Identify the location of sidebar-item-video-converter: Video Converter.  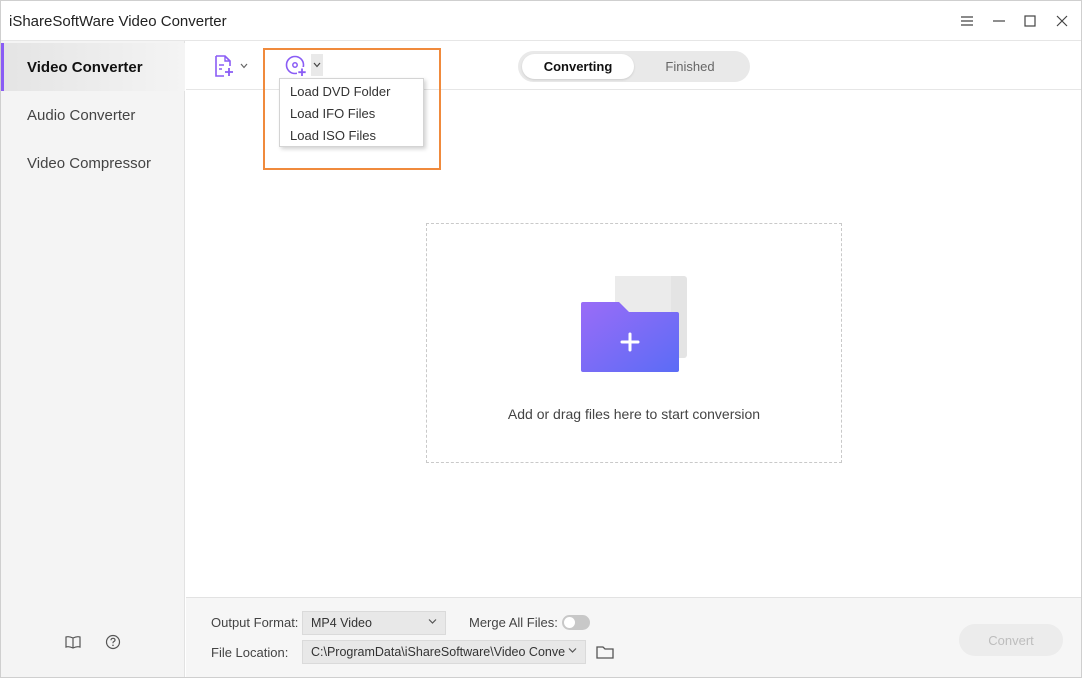
(93, 67).